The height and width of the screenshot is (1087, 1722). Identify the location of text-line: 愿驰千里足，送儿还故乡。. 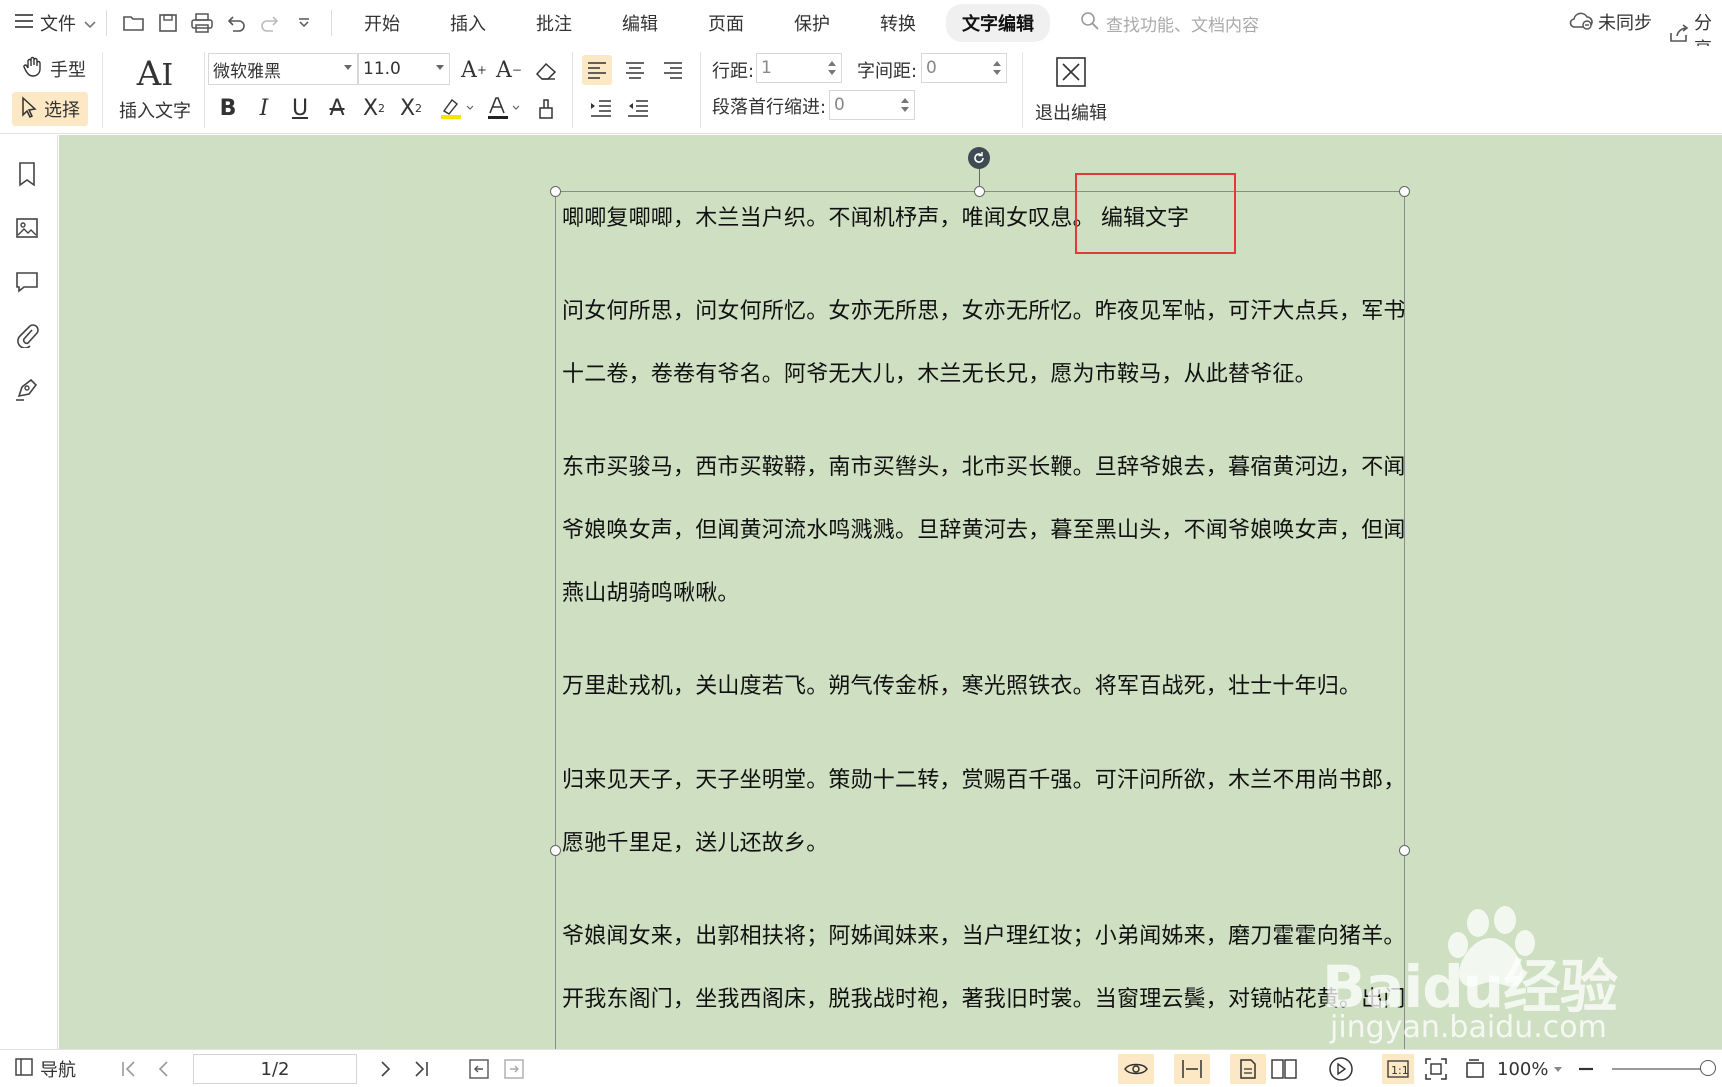
(695, 841).